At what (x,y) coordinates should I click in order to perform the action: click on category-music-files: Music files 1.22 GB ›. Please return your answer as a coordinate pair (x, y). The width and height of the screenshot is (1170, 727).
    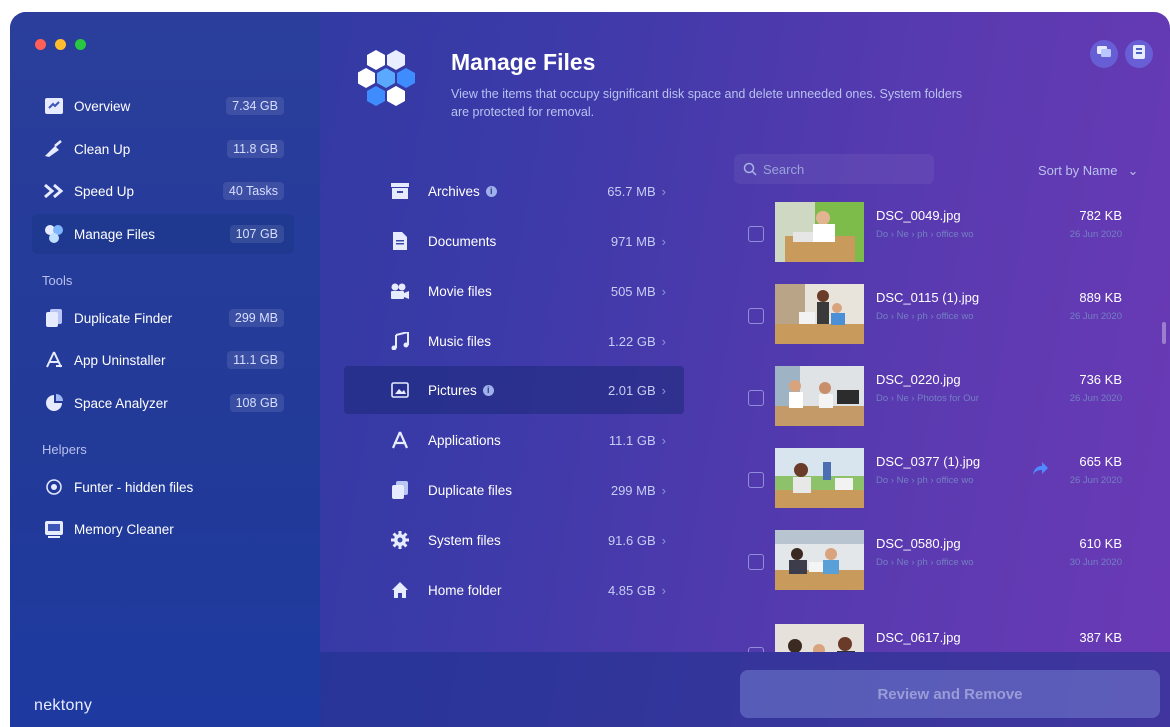
    Looking at the image, I should click on (514, 341).